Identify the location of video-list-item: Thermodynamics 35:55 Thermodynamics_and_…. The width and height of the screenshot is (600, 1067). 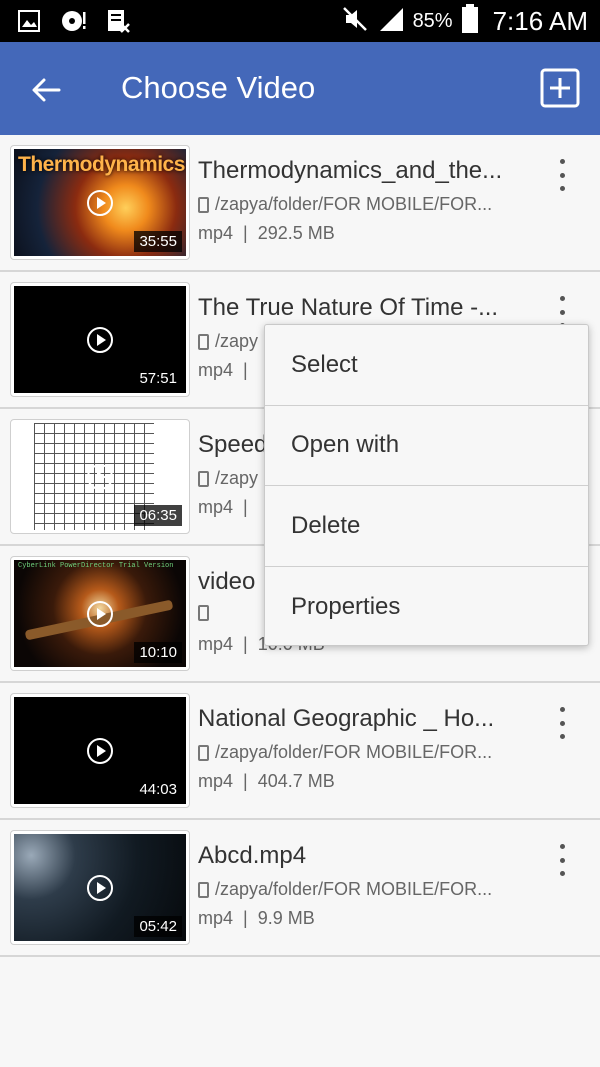
(300, 203).